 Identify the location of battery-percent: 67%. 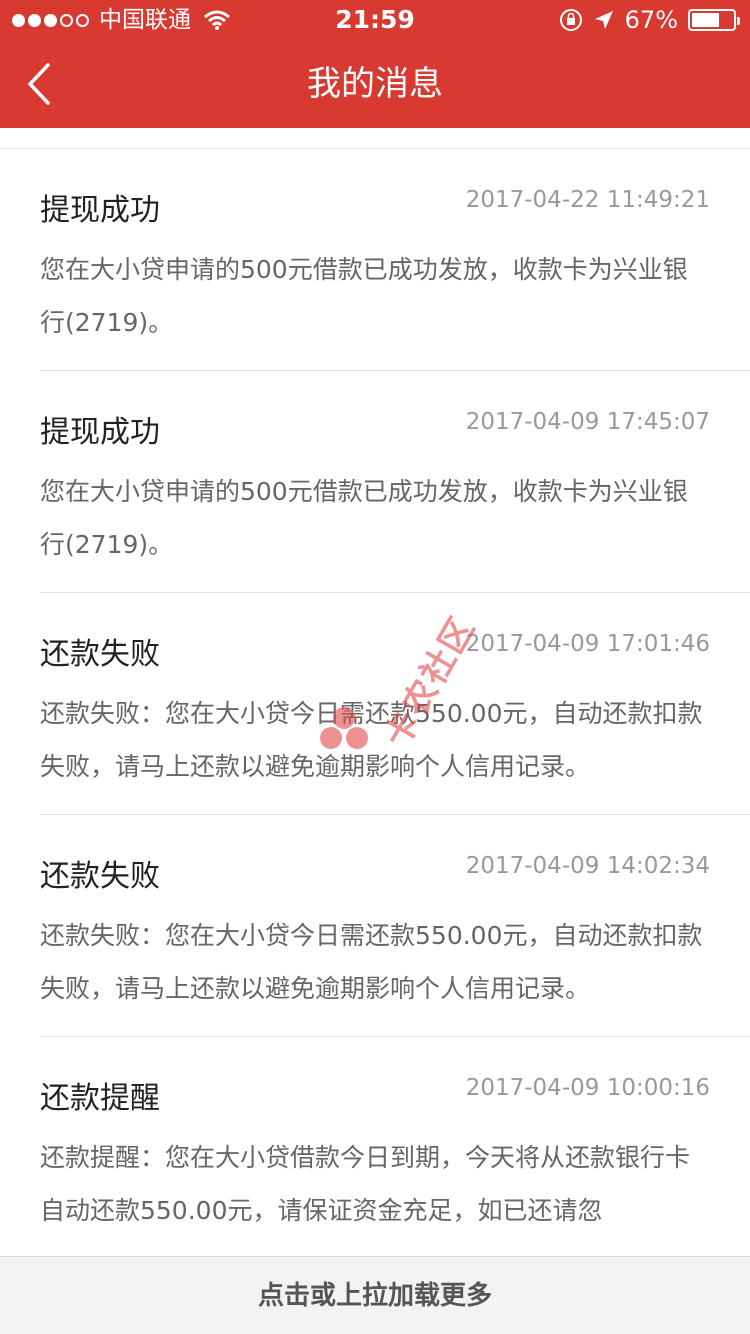
(651, 20).